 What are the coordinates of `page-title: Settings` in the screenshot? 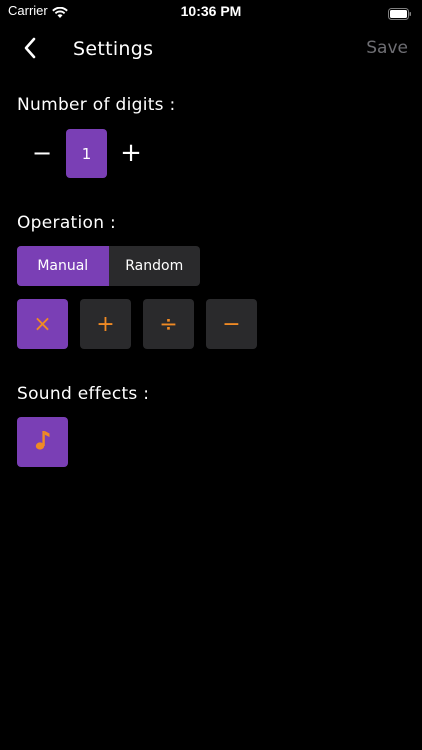 It's located at (113, 49).